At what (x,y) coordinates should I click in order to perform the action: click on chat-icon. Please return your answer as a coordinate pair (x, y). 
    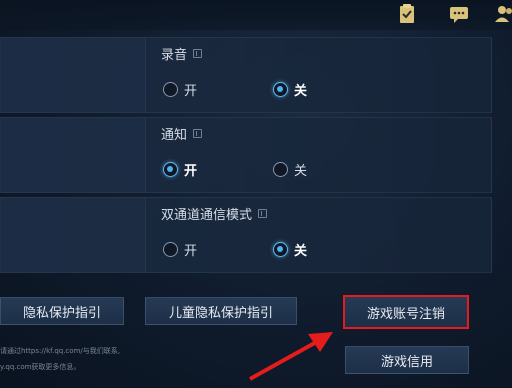
    Looking at the image, I should click on (459, 14).